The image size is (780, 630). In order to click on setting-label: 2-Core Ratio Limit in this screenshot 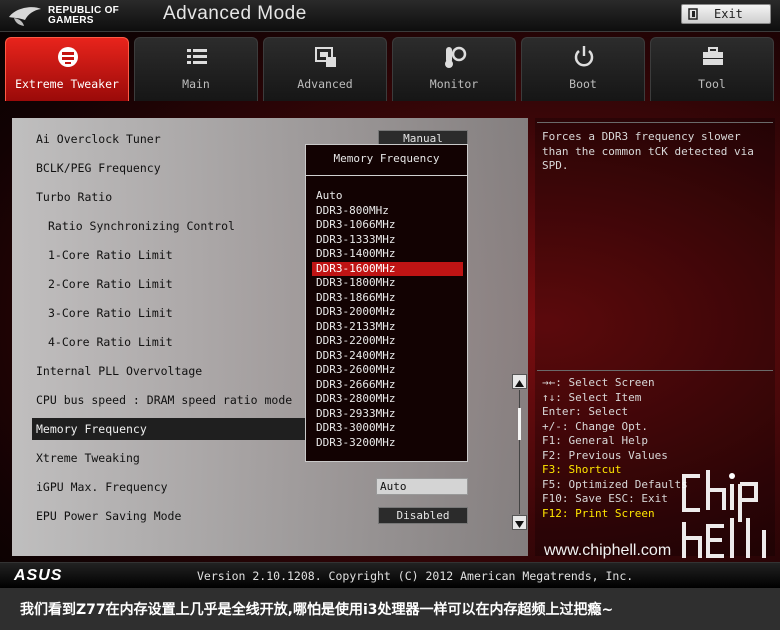, I will do `click(110, 284)`.